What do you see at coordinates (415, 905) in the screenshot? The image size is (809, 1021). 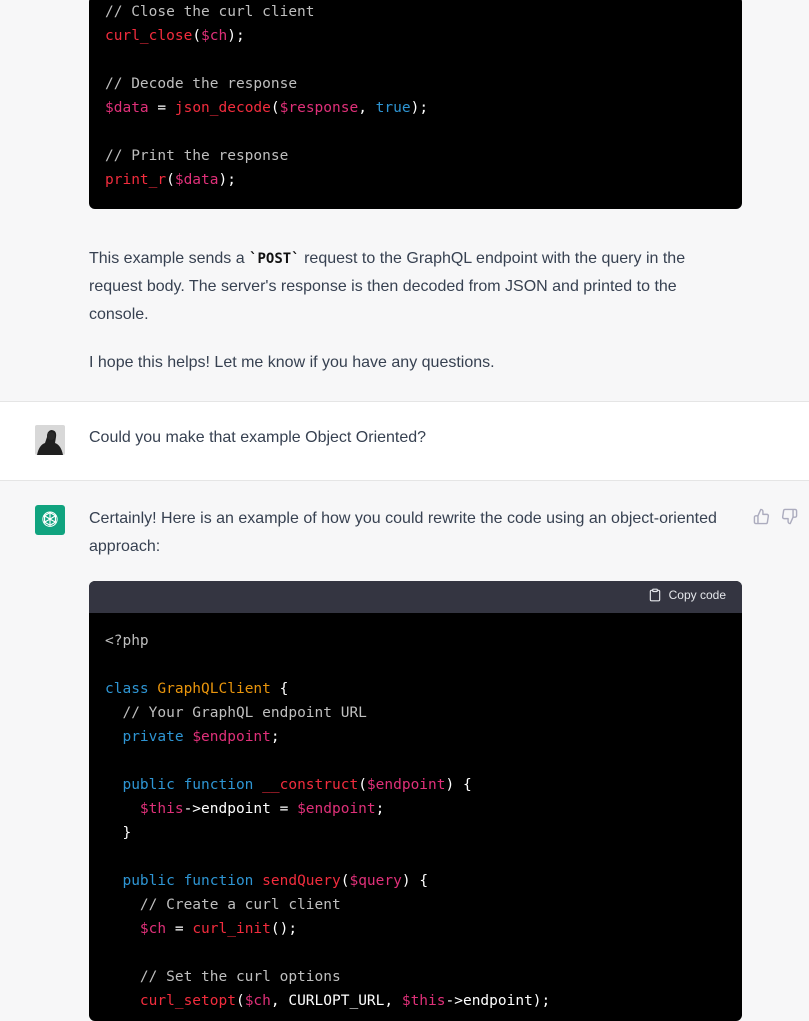 I see `code-line: // Create a curl client` at bounding box center [415, 905].